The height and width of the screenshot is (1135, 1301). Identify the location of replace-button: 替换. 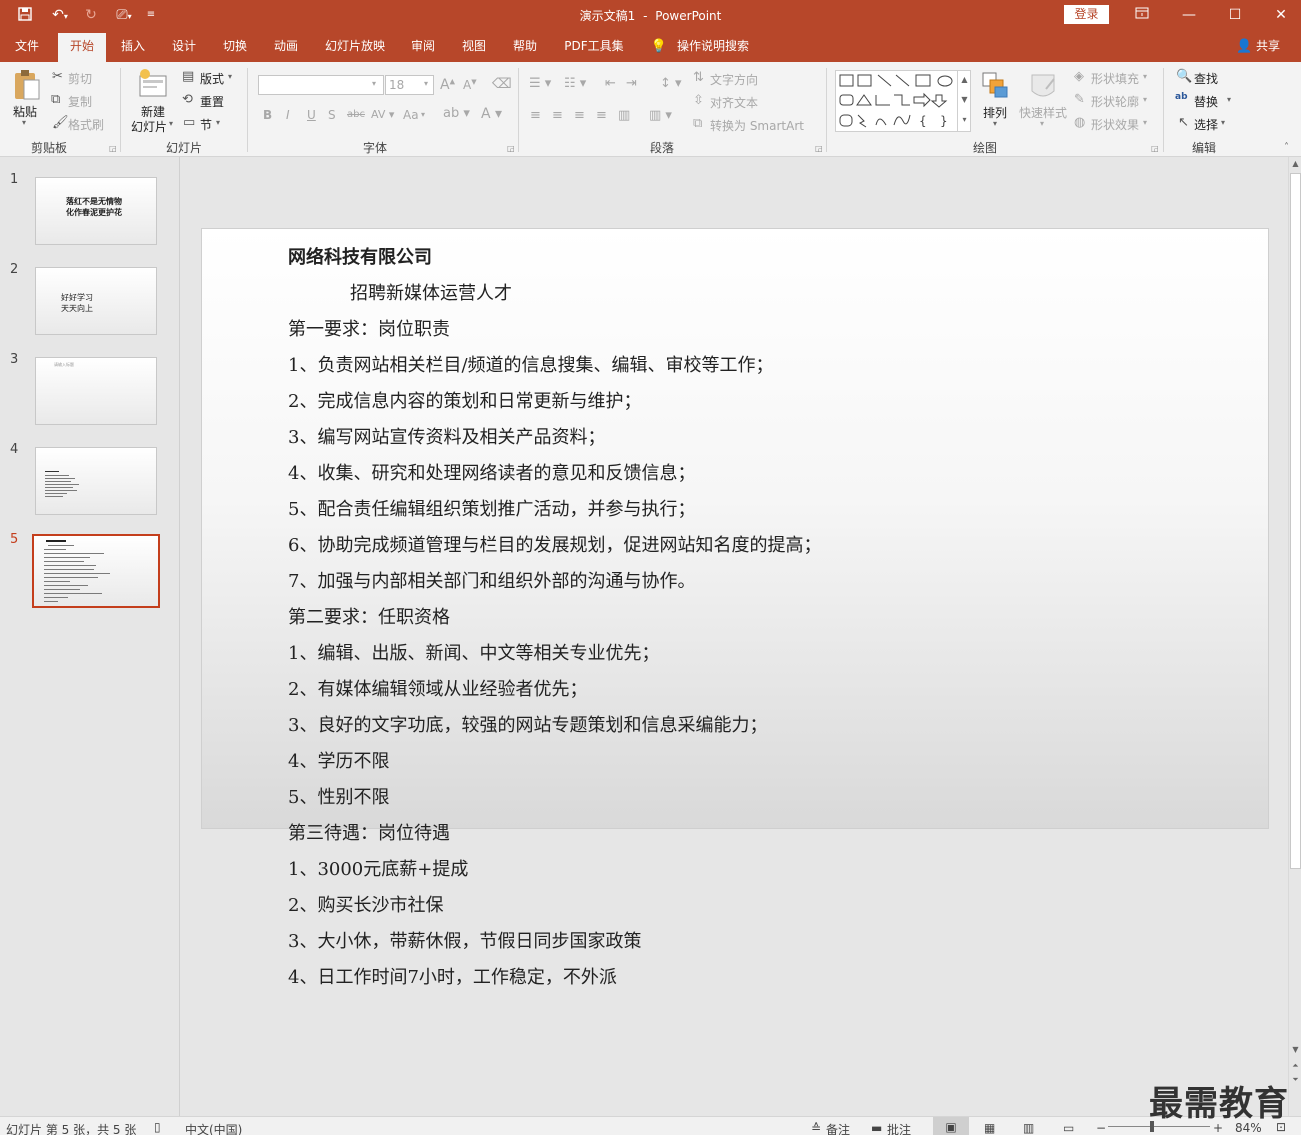
(1206, 101).